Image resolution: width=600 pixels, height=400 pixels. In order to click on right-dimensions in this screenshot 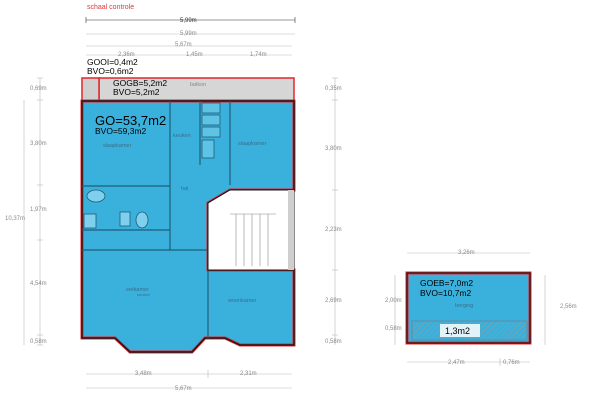, I will do `click(335, 211)`.